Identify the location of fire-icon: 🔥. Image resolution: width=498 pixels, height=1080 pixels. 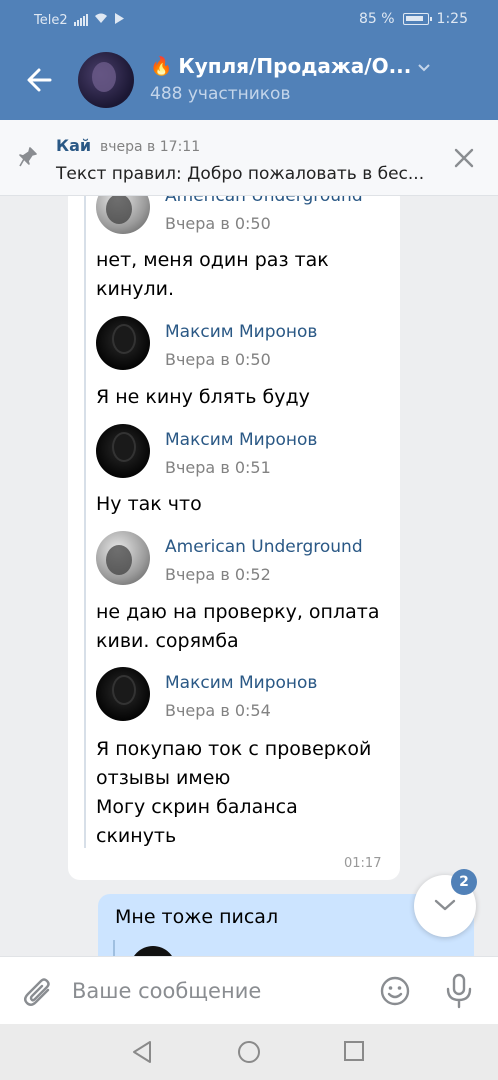
(161, 66).